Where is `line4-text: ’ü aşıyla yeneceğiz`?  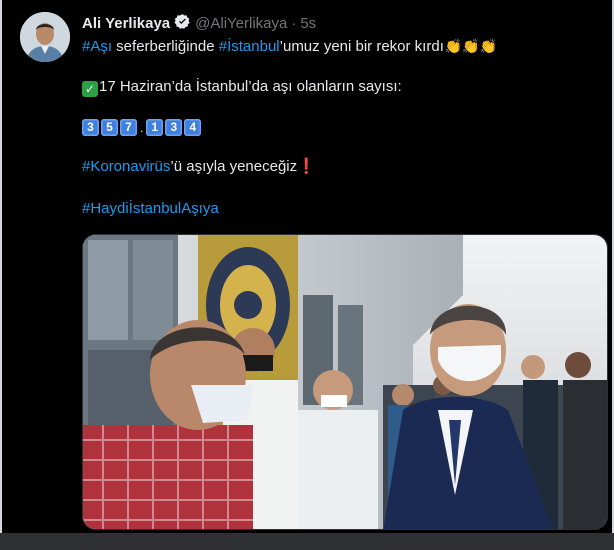
line4-text: ’ü aşıyla yeneceğiz is located at coordinates (234, 166).